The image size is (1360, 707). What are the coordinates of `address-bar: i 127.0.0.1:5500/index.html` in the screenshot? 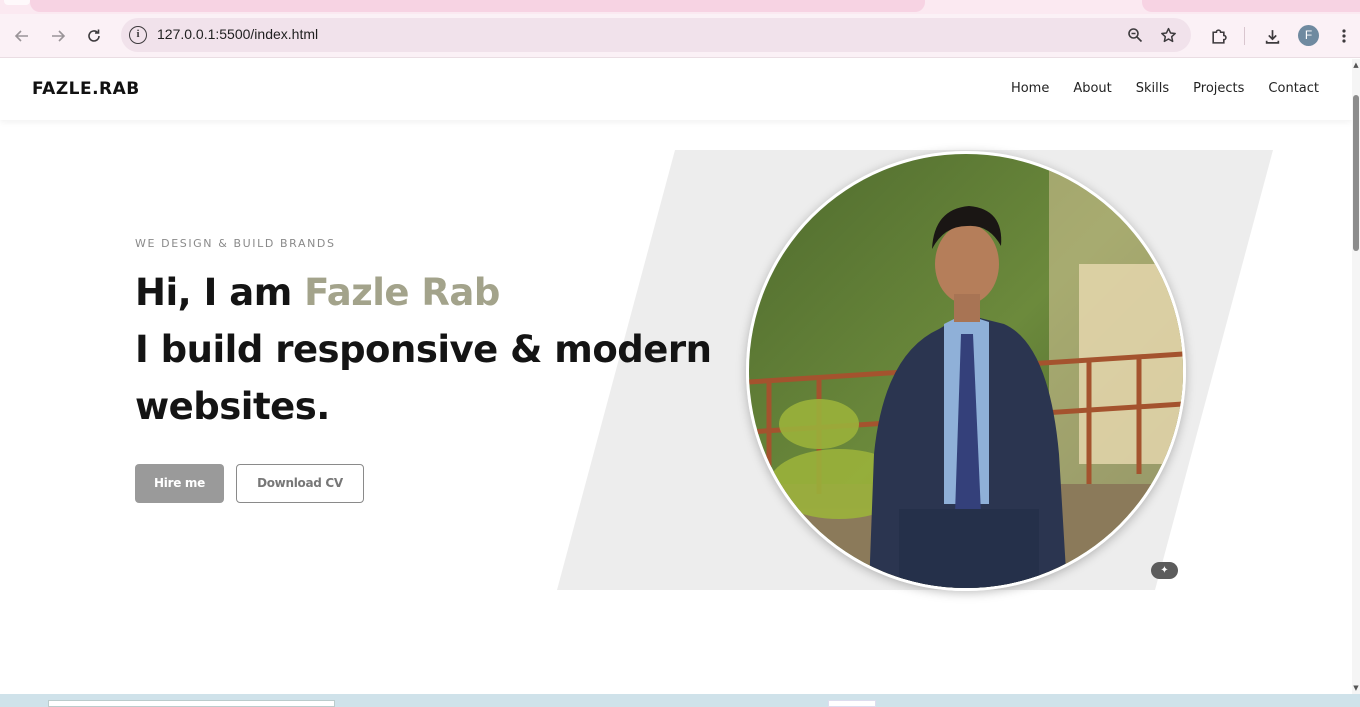 It's located at (656, 35).